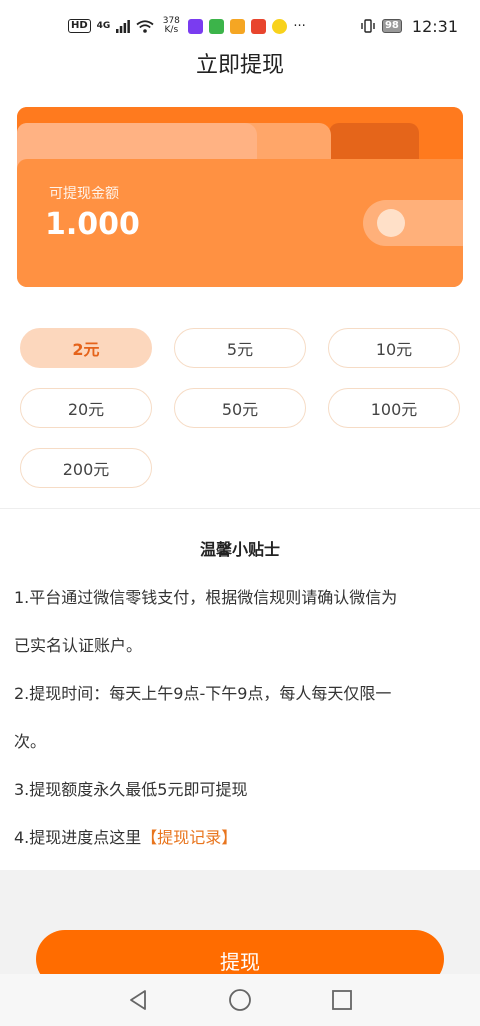 This screenshot has width=480, height=1026. What do you see at coordinates (394, 408) in the screenshot?
I see `amount-option-100: 100元` at bounding box center [394, 408].